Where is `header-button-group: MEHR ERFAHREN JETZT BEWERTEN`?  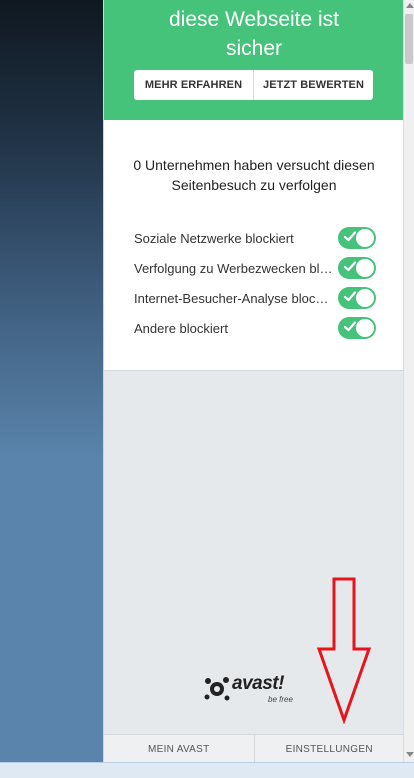
header-button-group: MEHR ERFAHREN JETZT BEWERTEN is located at coordinates (253, 85).